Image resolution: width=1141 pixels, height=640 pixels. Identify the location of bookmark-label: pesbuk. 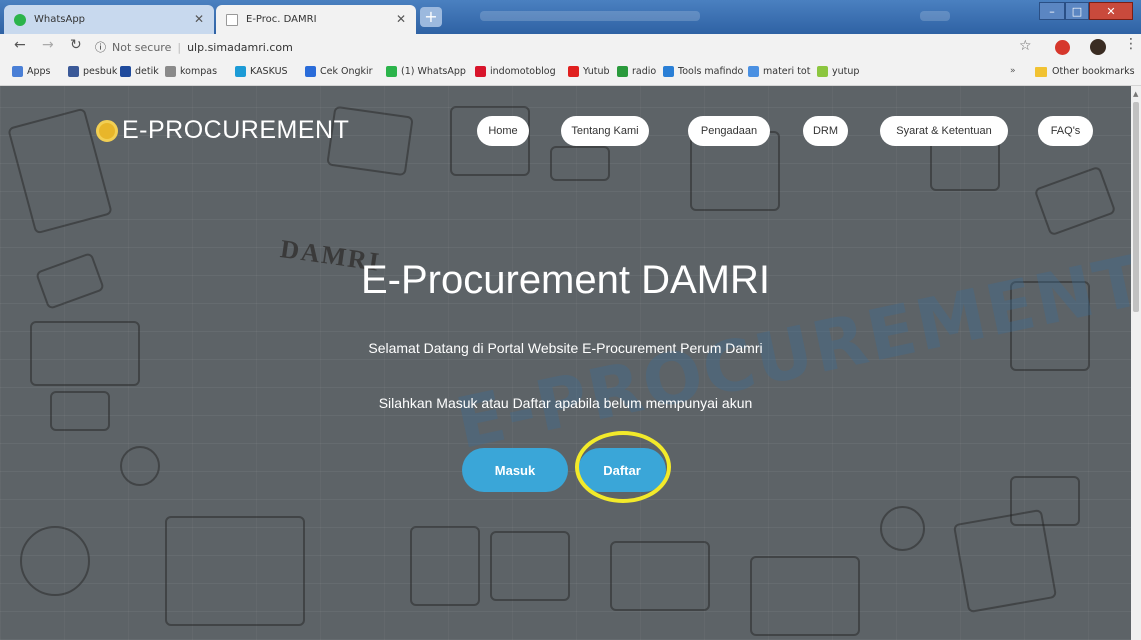
(100, 71).